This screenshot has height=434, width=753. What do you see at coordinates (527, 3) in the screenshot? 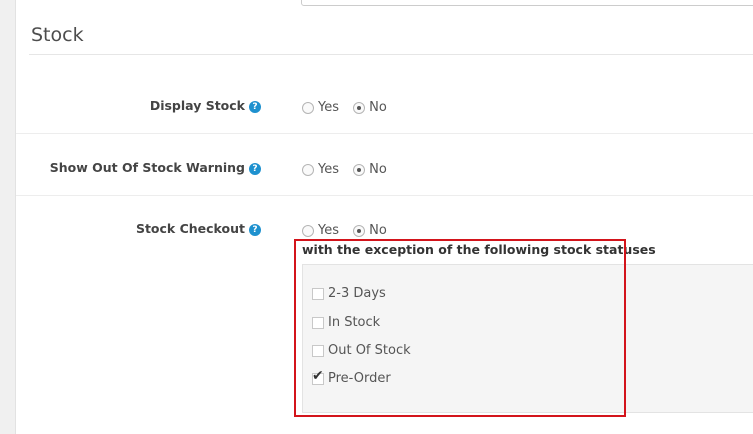
I see `text-input-above` at bounding box center [527, 3].